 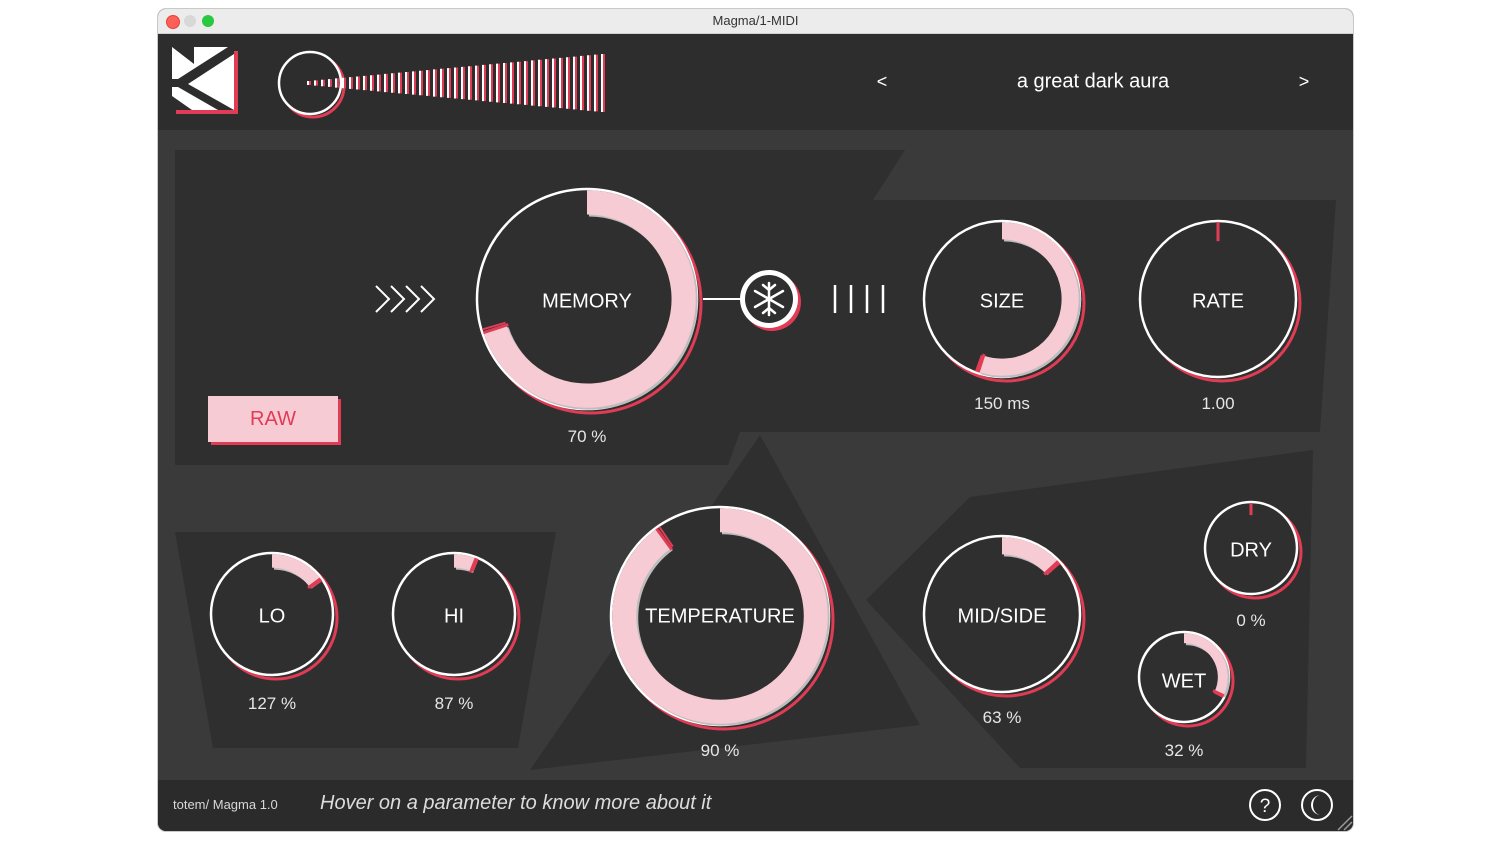 What do you see at coordinates (272, 616) in the screenshot?
I see `lo-label: LO` at bounding box center [272, 616].